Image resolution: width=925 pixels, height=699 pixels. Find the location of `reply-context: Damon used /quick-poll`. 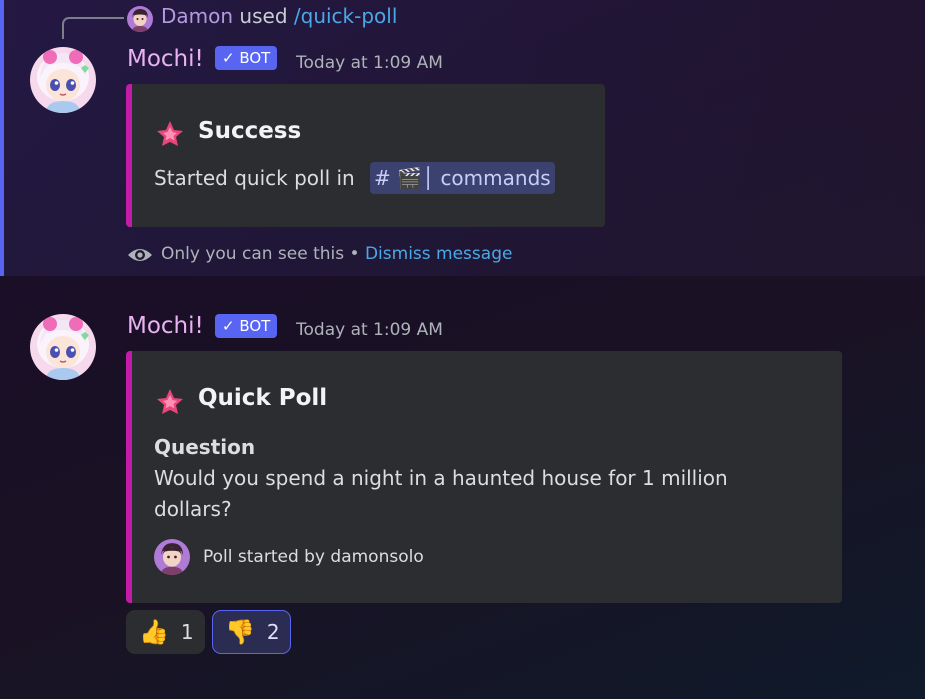

reply-context: Damon used /quick-poll is located at coordinates (279, 16).